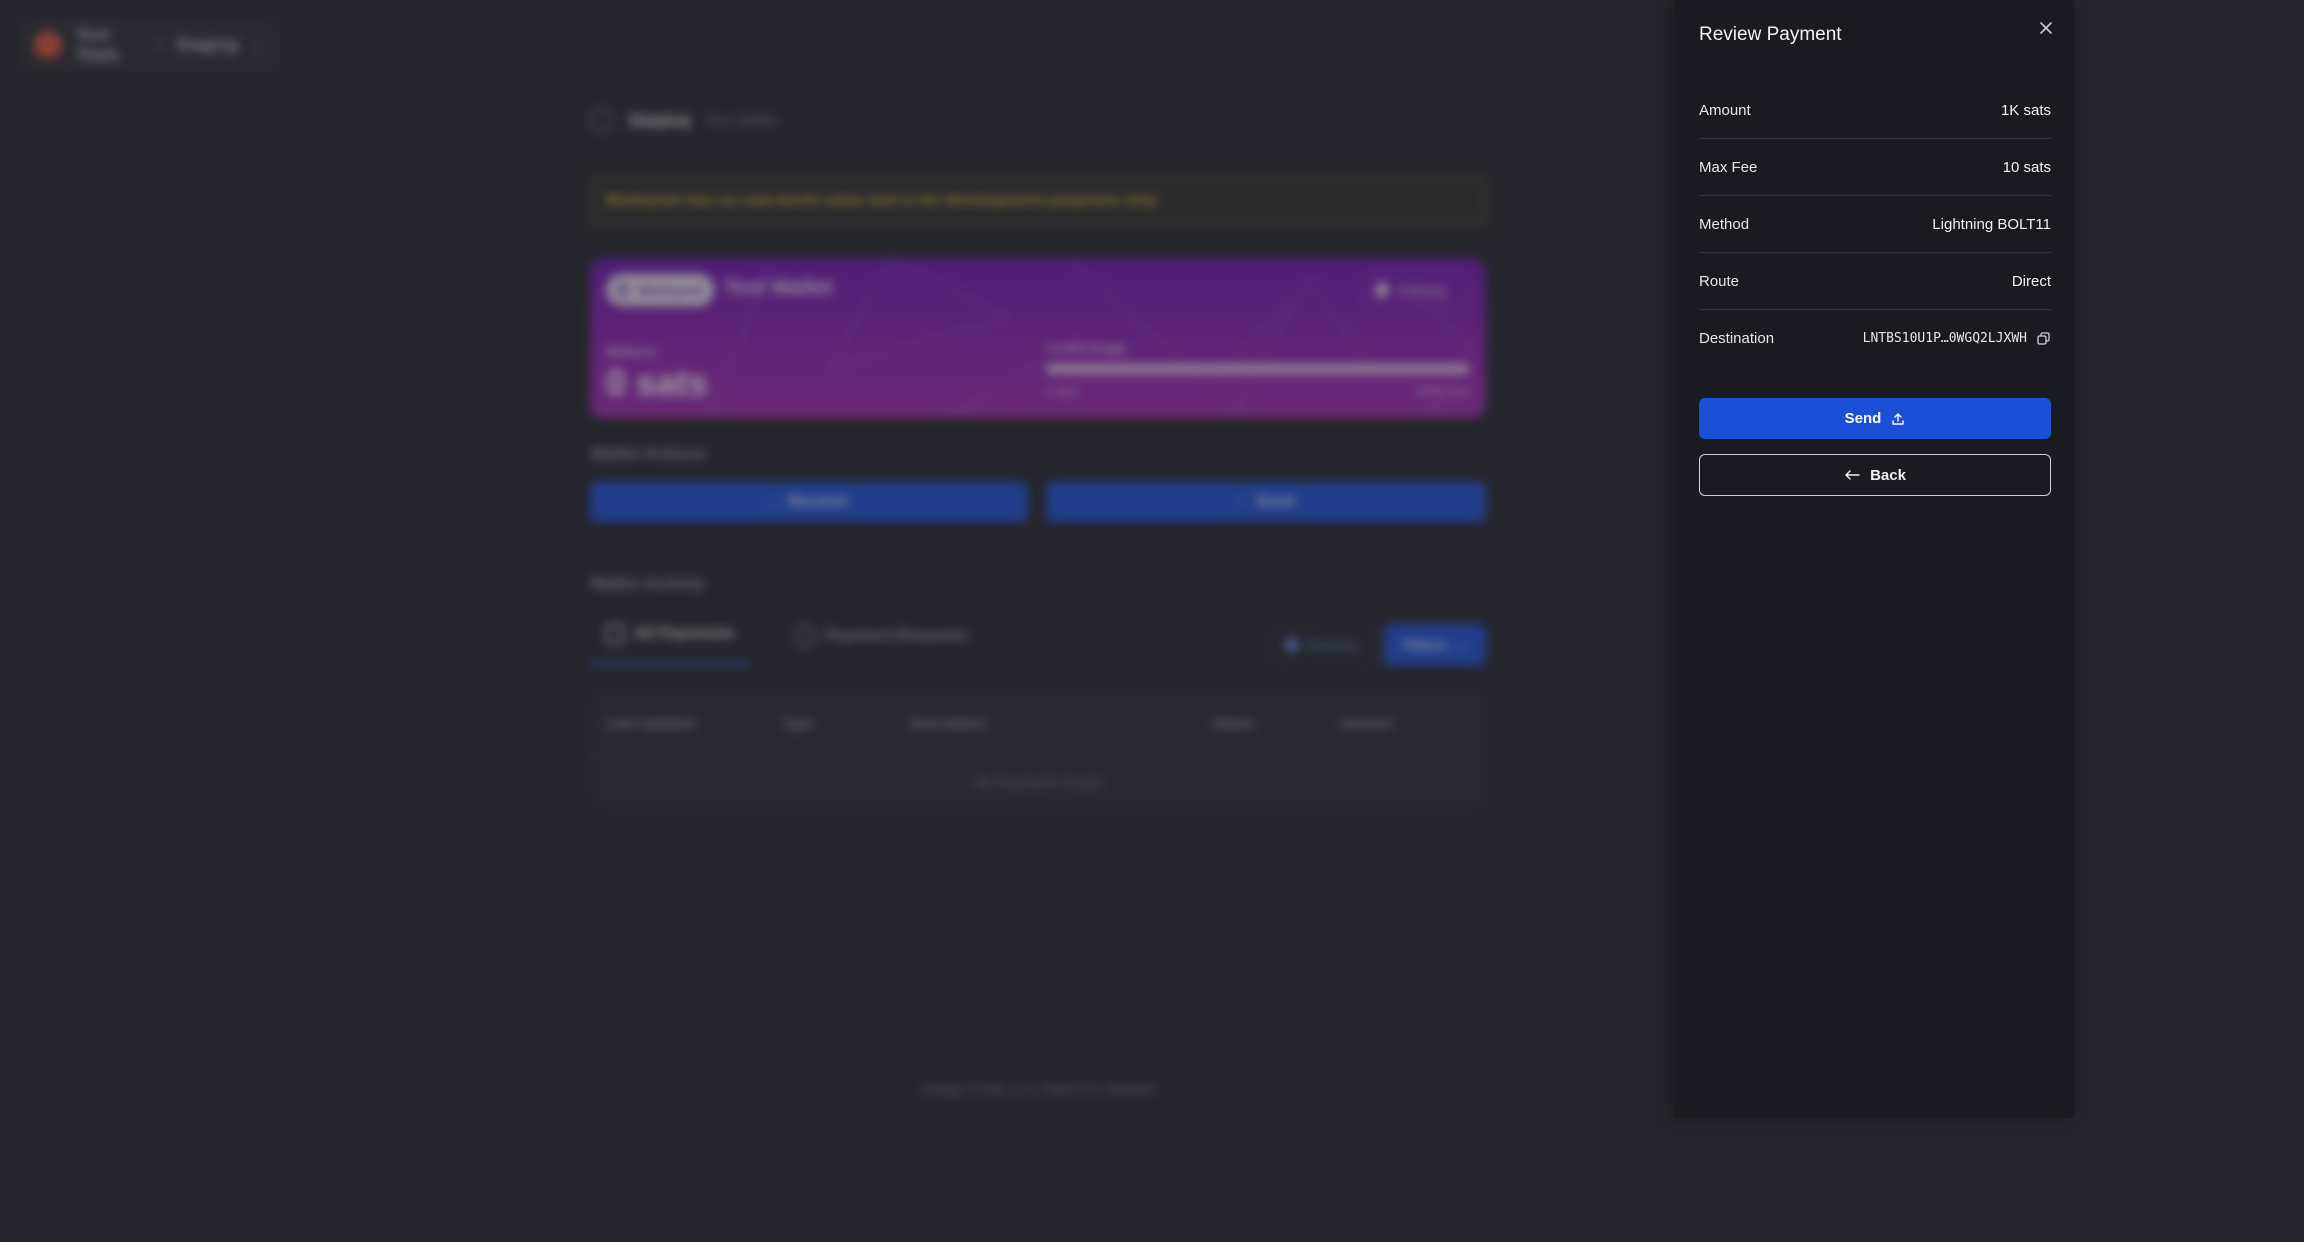 This screenshot has height=1242, width=2304. I want to click on wallet-settings-label: Settings, so click(1422, 290).